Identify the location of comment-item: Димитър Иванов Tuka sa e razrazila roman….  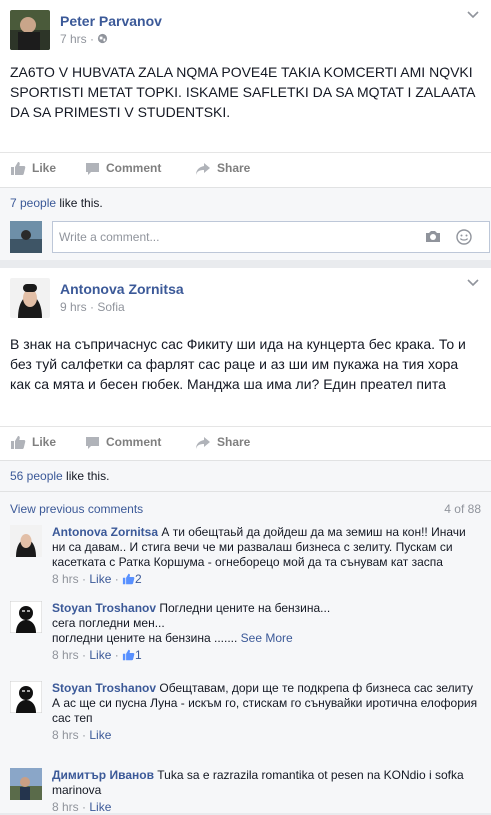
(245, 791).